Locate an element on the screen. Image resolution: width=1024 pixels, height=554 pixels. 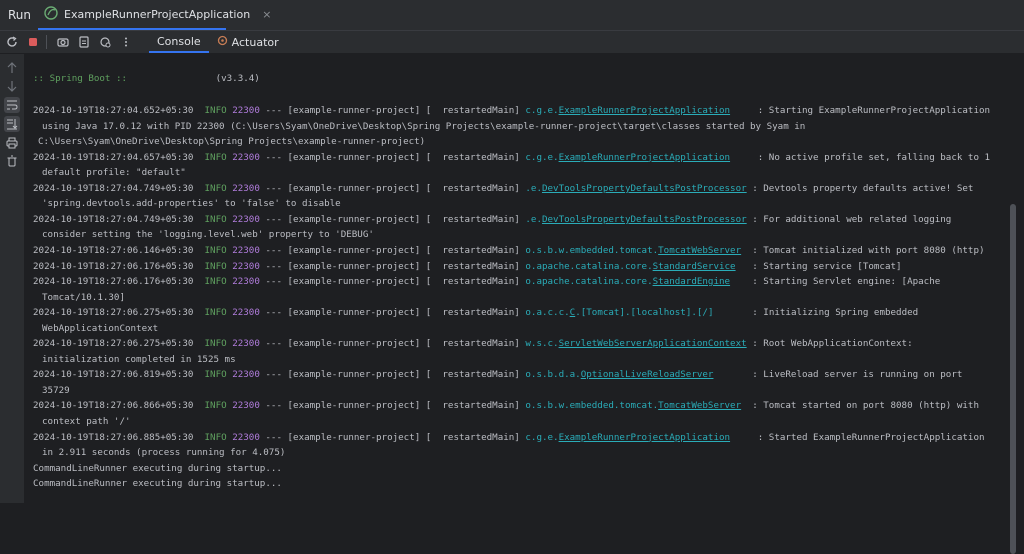
logger-prefix: w.s.c. is located at coordinates (542, 344).